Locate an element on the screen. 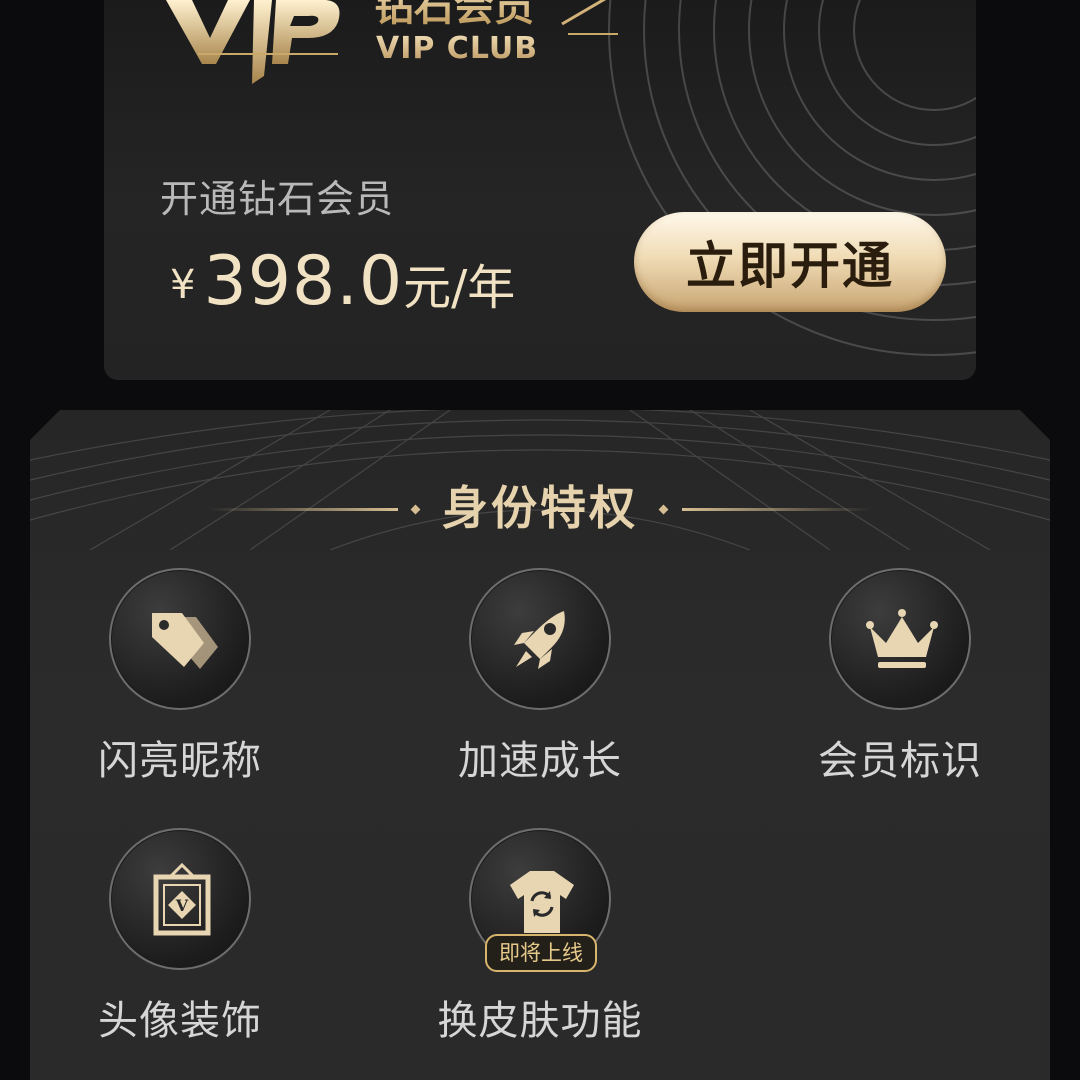 Image resolution: width=1080 pixels, height=1080 pixels. privilege-accelerated-growth: 加速成长 is located at coordinates (540, 677).